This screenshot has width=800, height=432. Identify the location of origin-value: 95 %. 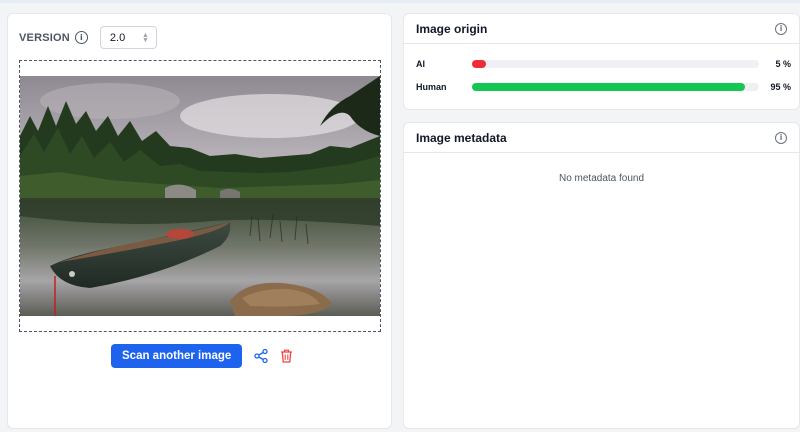
(780, 87).